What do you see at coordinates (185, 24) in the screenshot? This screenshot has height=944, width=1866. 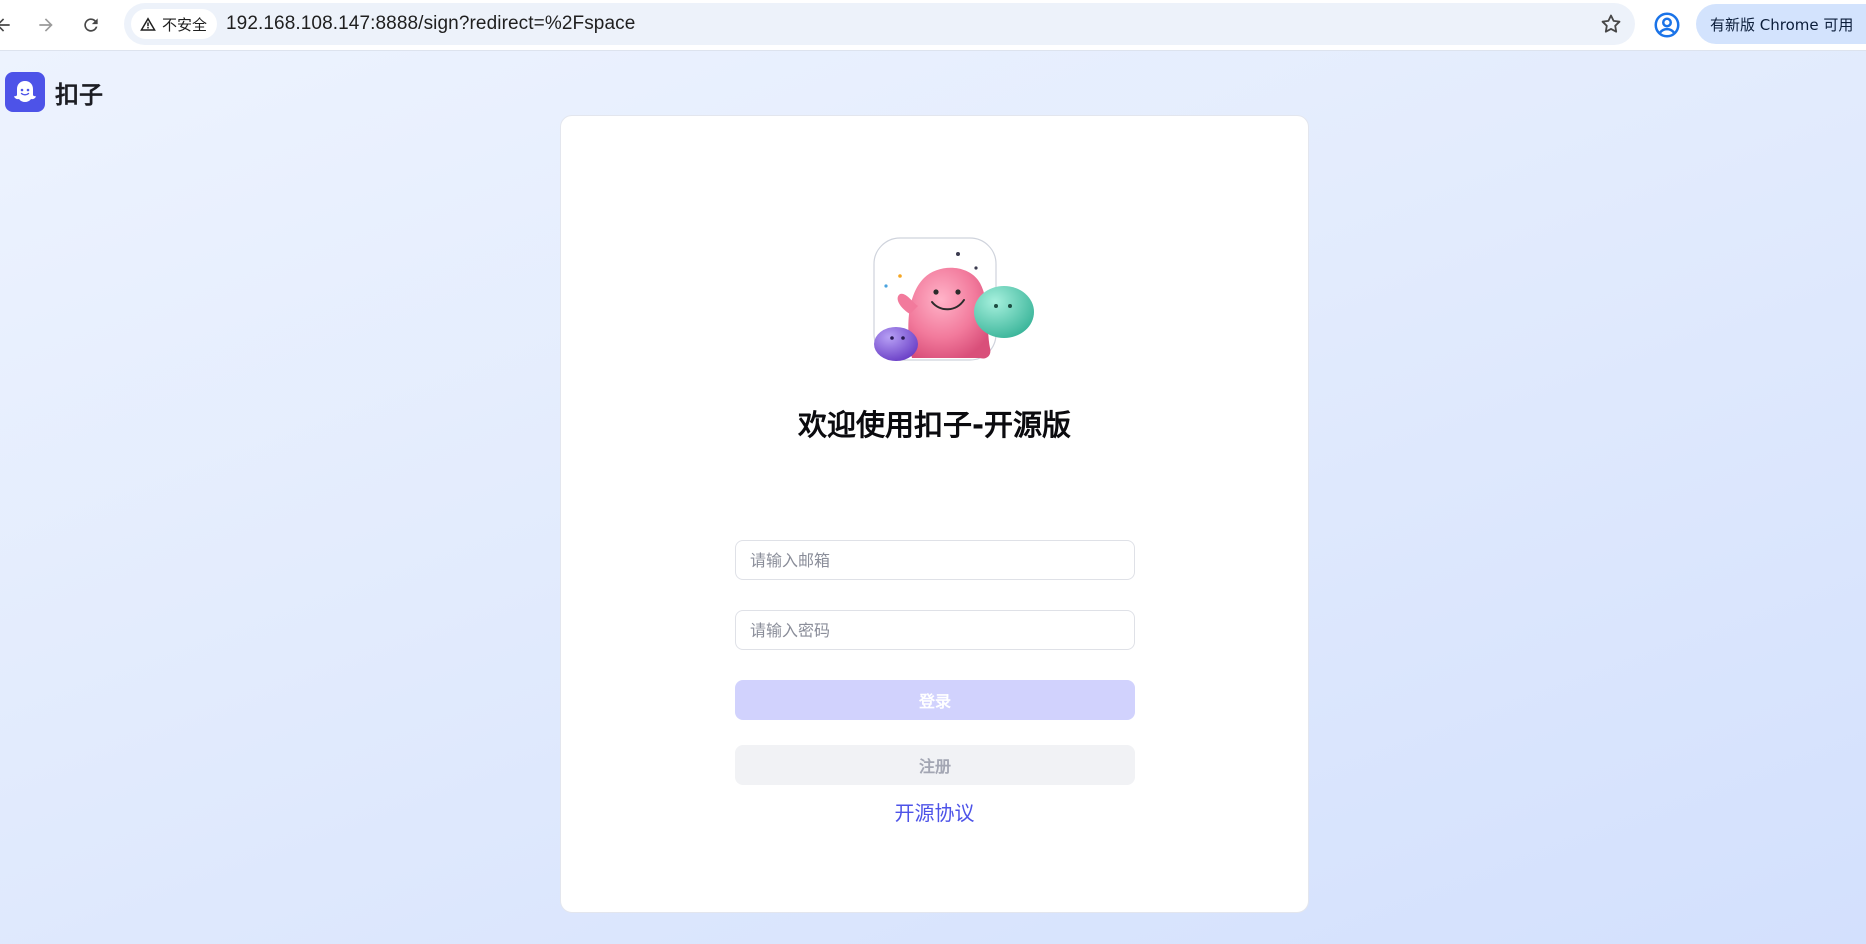 I see `security-label: 不安全` at bounding box center [185, 24].